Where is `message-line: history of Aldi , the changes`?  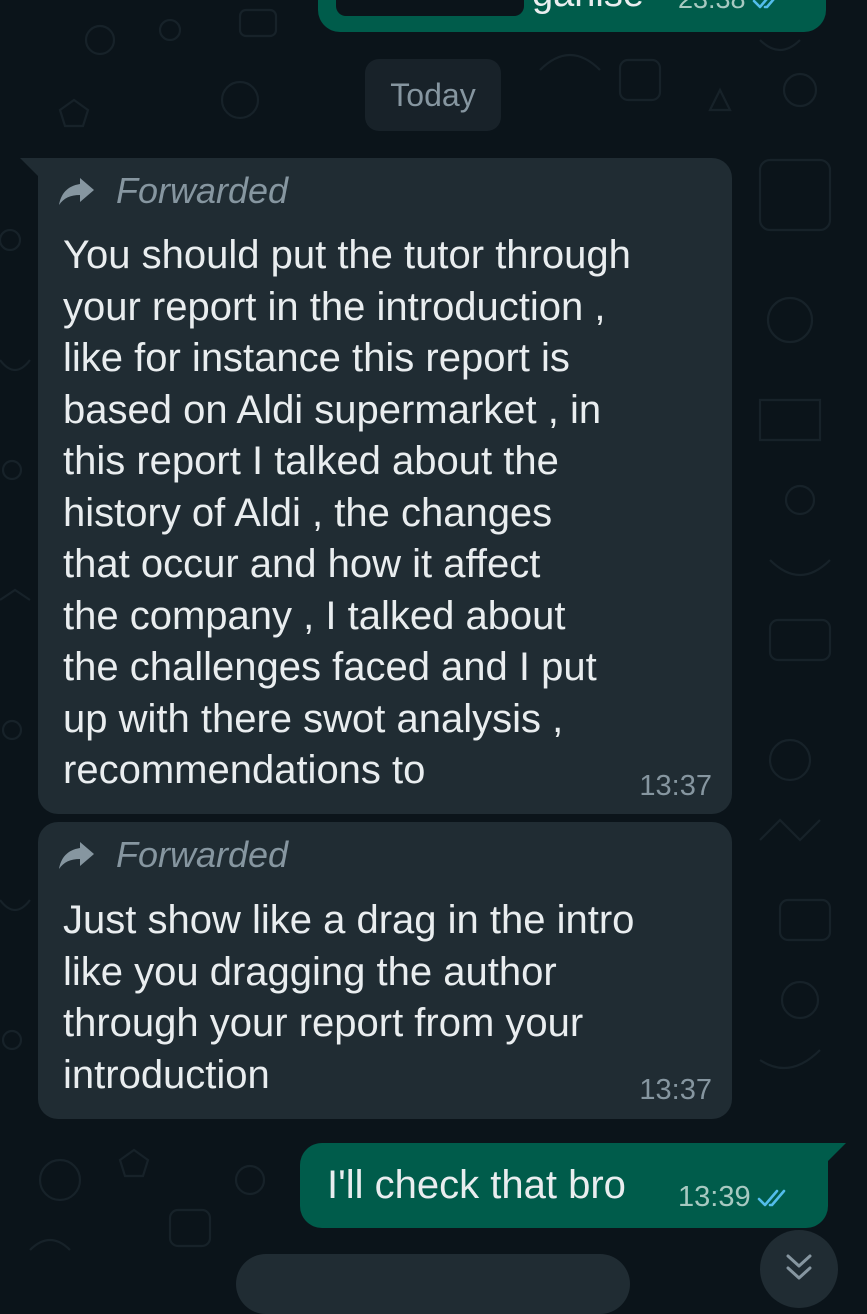
message-line: history of Aldi , the changes is located at coordinates (308, 512).